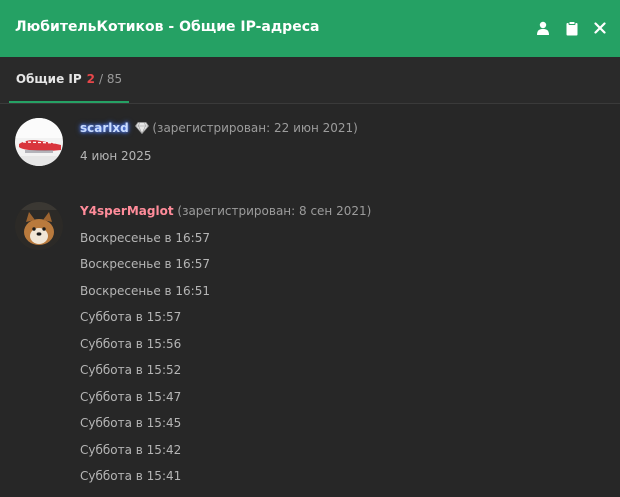 This screenshot has height=497, width=620. I want to click on registered-date: (зарегистрирован: 22 июн 2021), so click(255, 128).